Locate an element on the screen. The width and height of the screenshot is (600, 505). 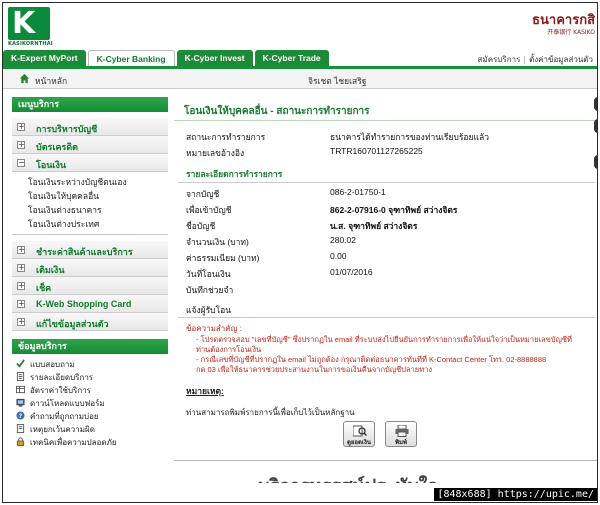
menu-title: เมนูบริการ is located at coordinates (90, 104).